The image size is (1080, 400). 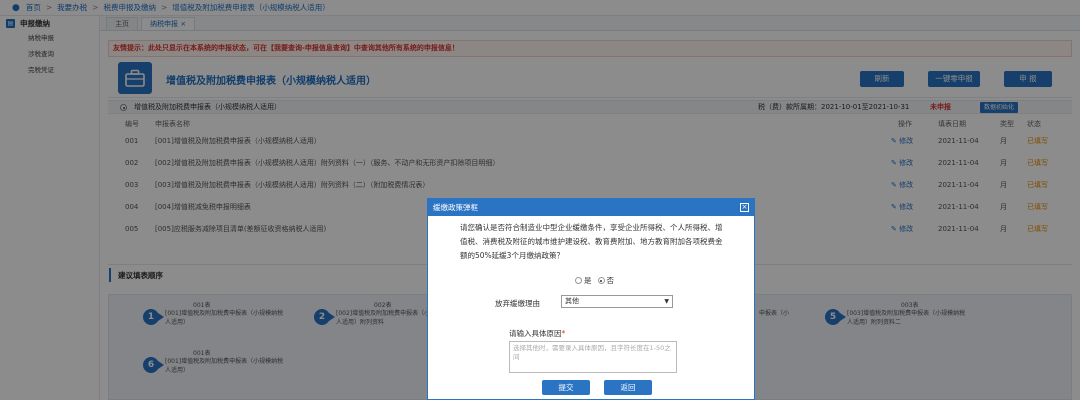 I want to click on reason-select: 其他 ▼, so click(x=617, y=301).